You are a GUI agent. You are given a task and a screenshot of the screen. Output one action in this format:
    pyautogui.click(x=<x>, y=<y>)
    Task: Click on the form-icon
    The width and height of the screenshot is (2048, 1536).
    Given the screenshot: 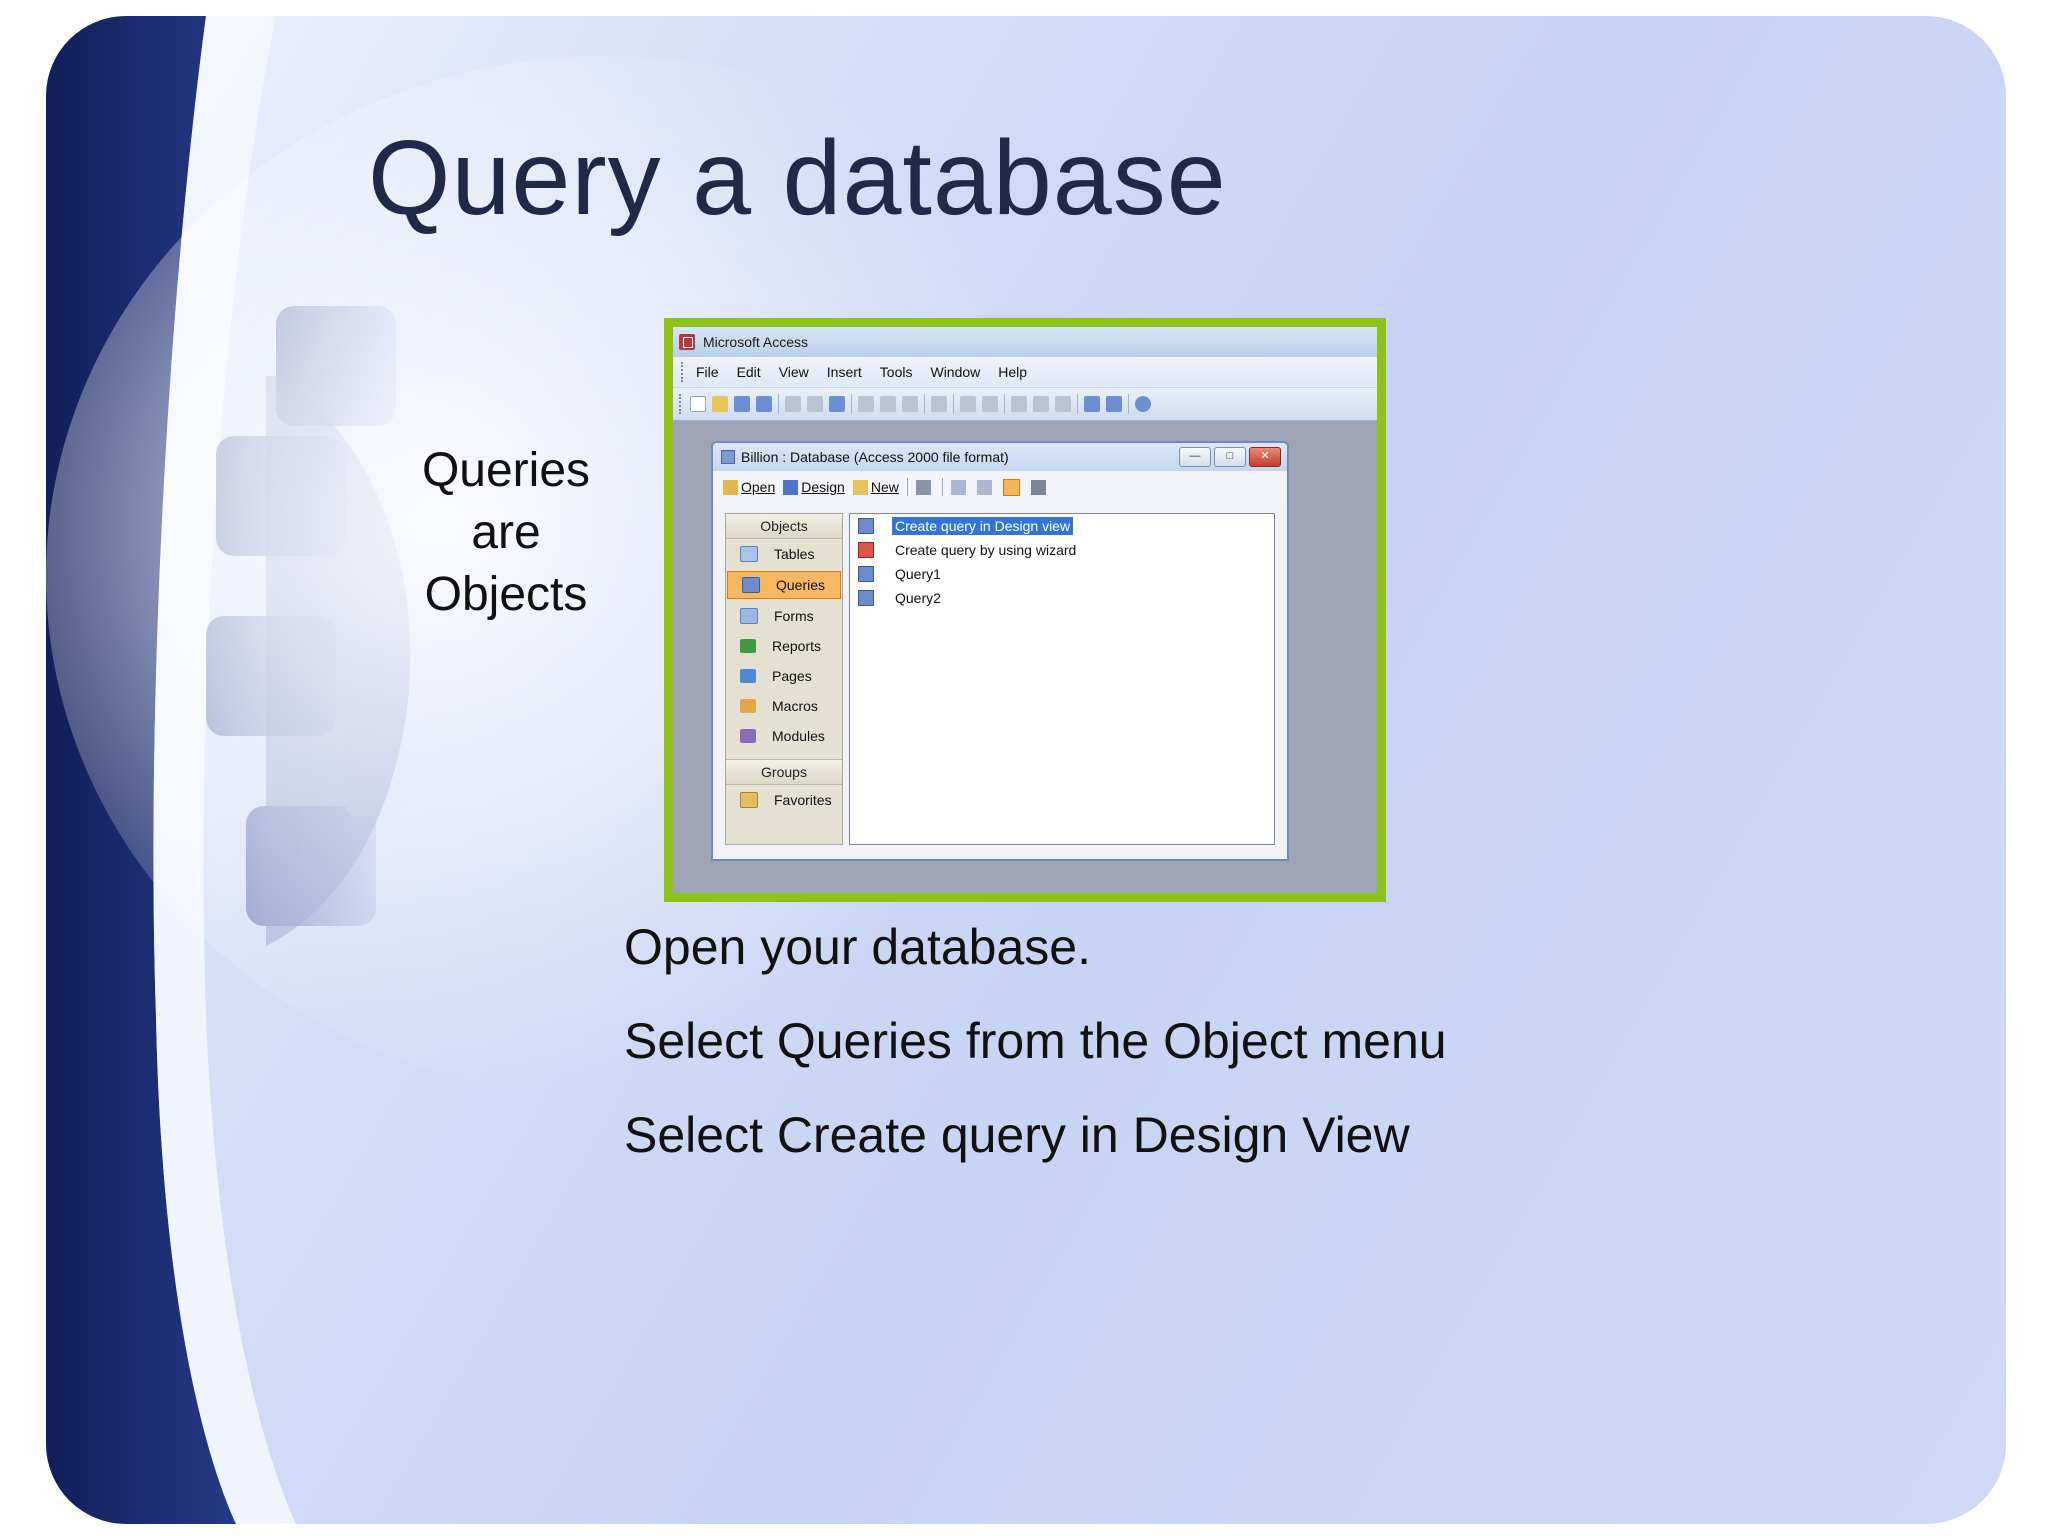 What is the action you would take?
    pyautogui.click(x=749, y=616)
    